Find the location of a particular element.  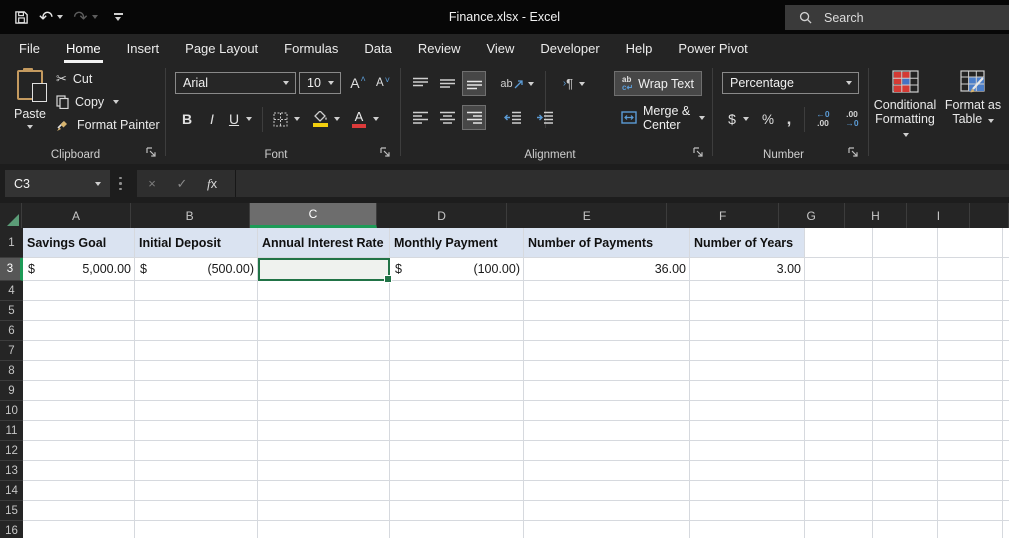

cell-H7 is located at coordinates (905, 351).